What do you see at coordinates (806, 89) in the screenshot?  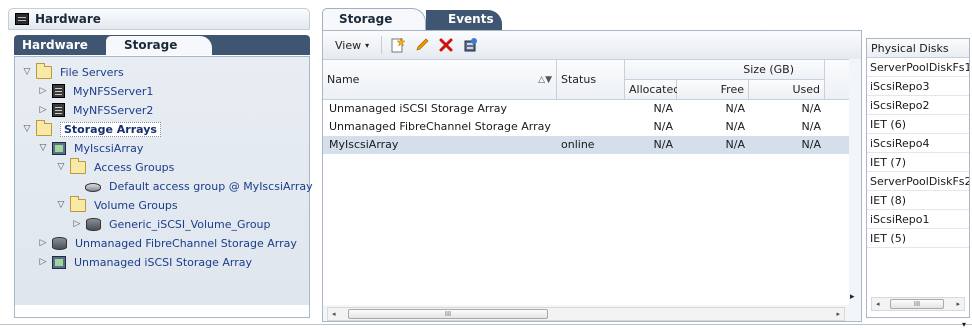 I see `column-header-label: Used` at bounding box center [806, 89].